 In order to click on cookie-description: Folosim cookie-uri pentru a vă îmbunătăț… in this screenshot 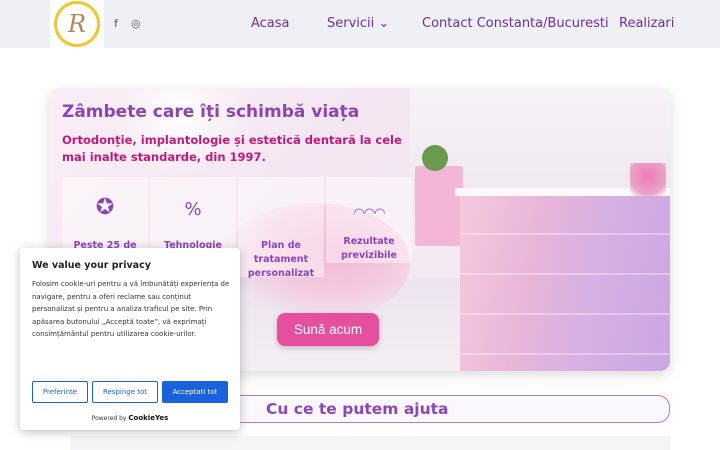, I will do `click(131, 309)`.